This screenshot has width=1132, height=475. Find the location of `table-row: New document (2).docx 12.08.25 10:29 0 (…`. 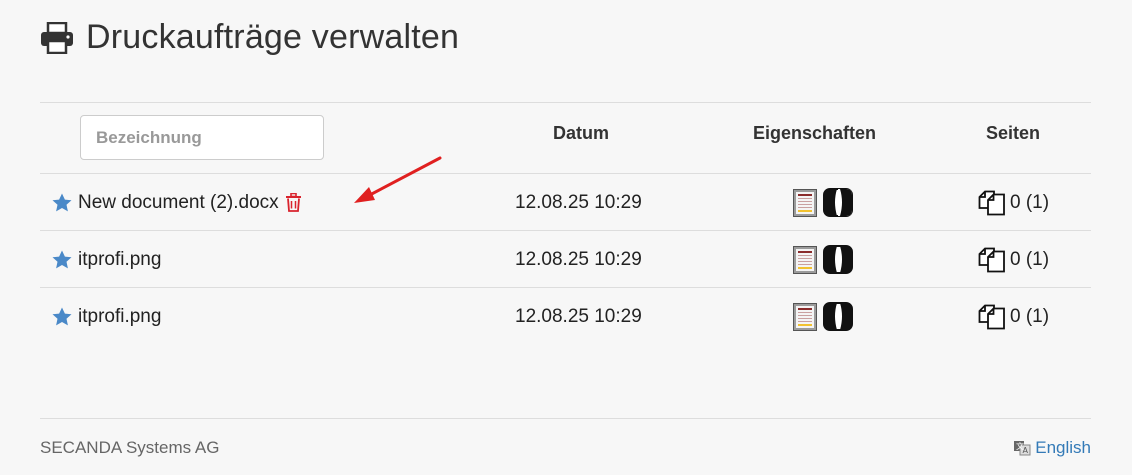

table-row: New document (2).docx 12.08.25 10:29 0 (… is located at coordinates (565, 202).